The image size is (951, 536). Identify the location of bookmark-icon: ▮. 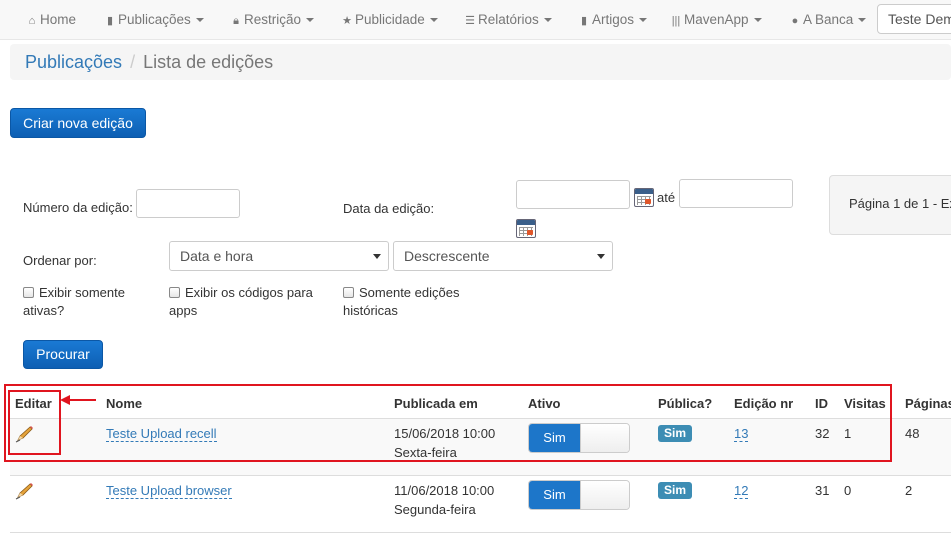
(584, 21).